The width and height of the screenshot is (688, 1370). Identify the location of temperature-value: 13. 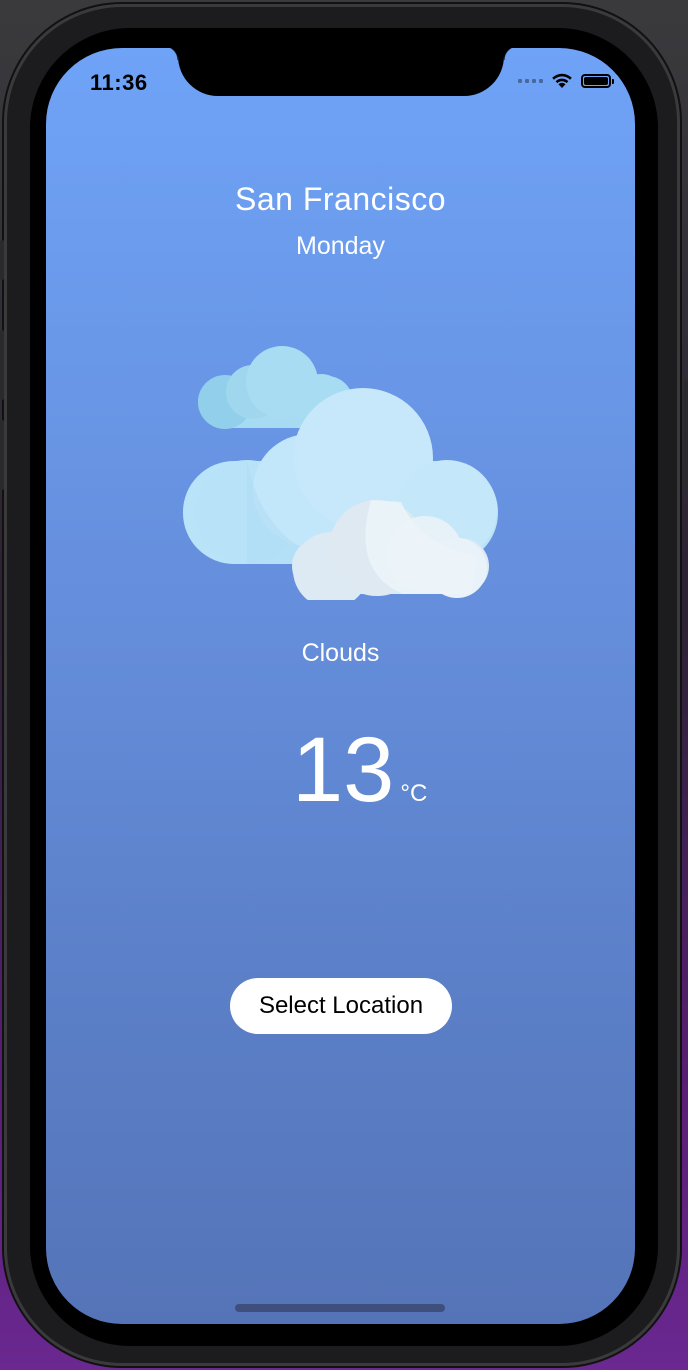
(343, 770).